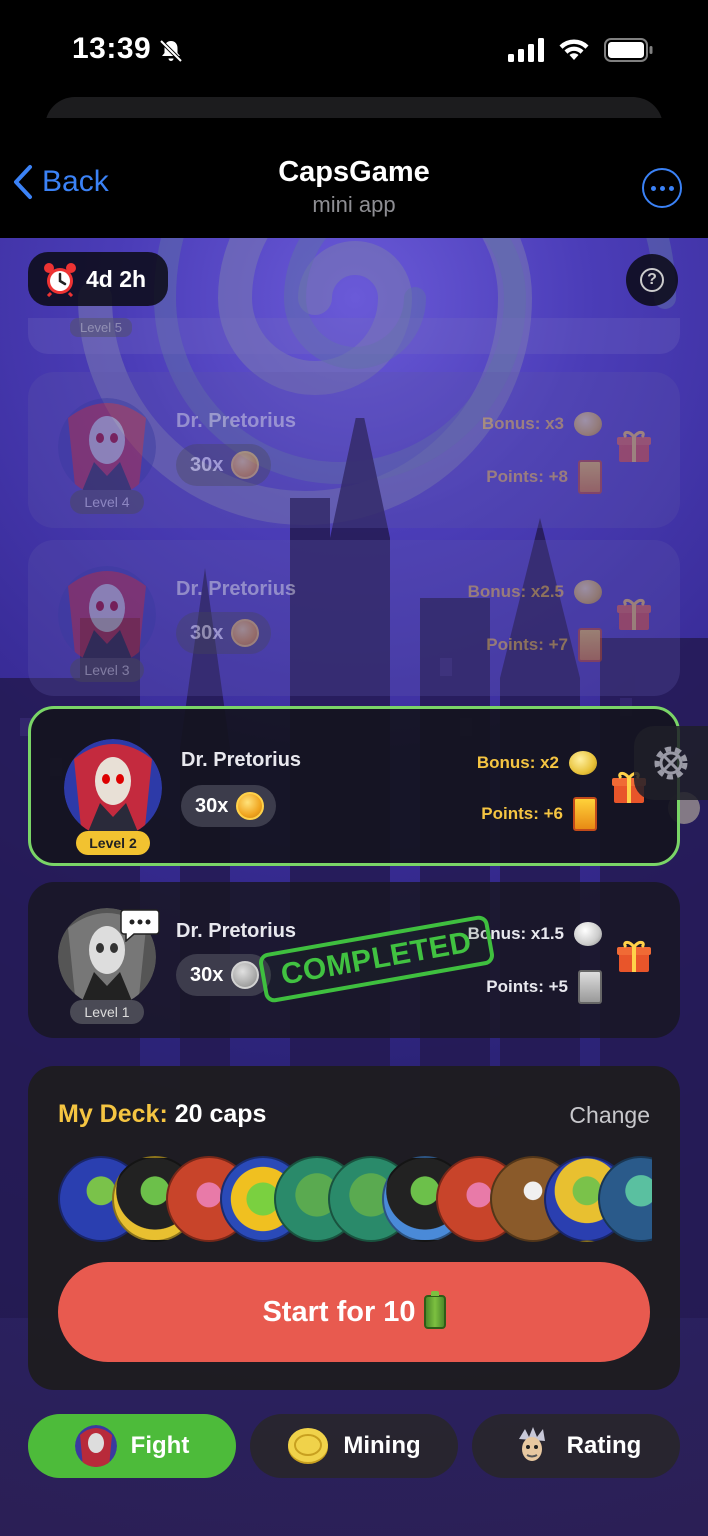 This screenshot has height=1536, width=708. What do you see at coordinates (517, 762) in the screenshot?
I see `bonus-text: Bonus: x2` at bounding box center [517, 762].